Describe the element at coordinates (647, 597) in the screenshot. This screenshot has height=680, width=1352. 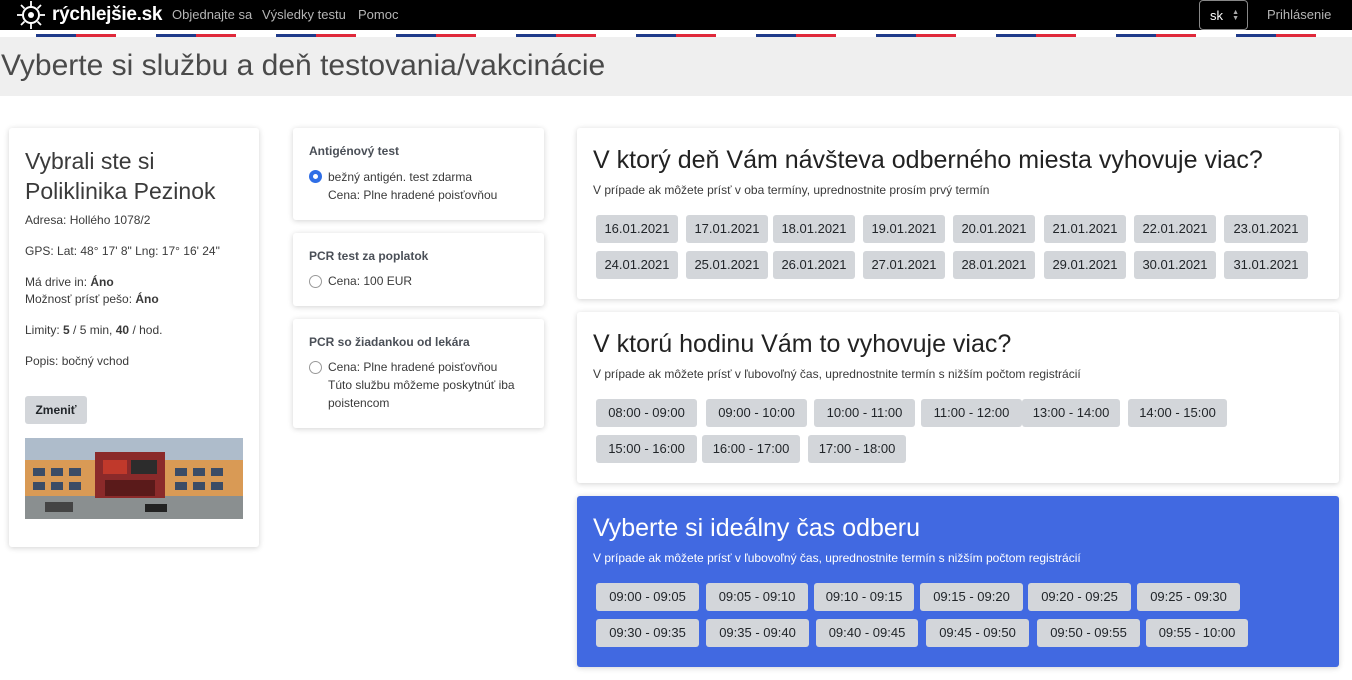
I see `time-slot-chip: 09:00 - 09:05` at that location.